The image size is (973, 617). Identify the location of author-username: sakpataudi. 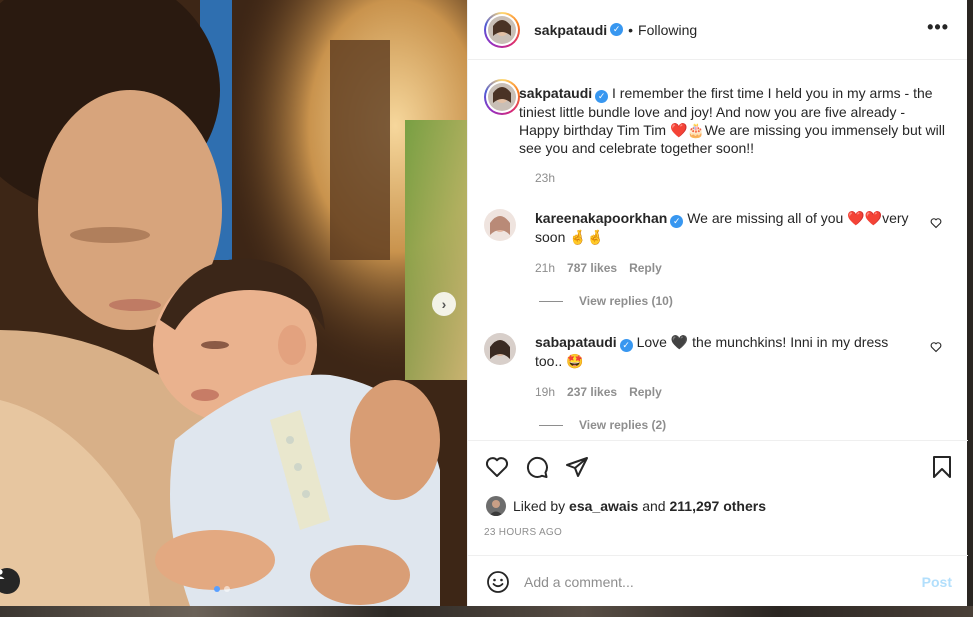
(570, 30).